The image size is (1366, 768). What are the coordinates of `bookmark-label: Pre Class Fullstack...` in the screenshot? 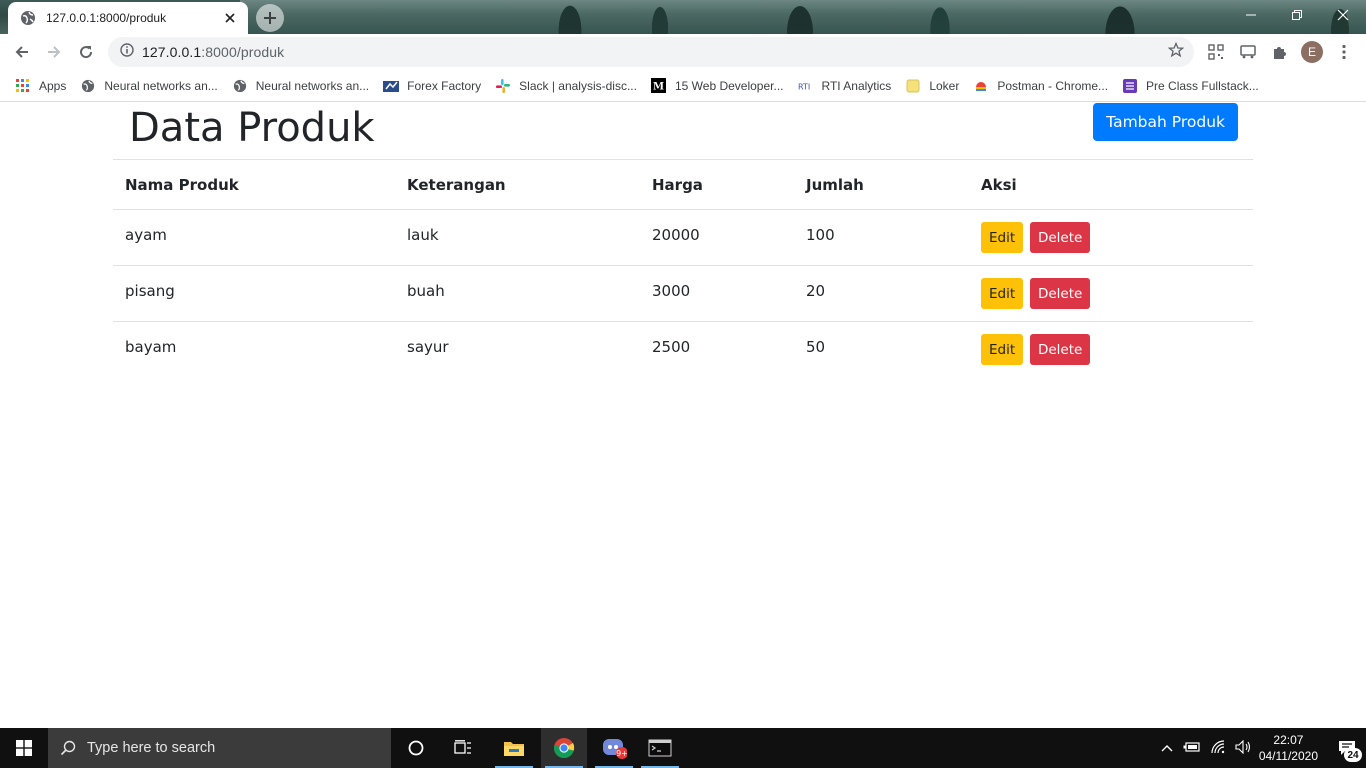 It's located at (1202, 85).